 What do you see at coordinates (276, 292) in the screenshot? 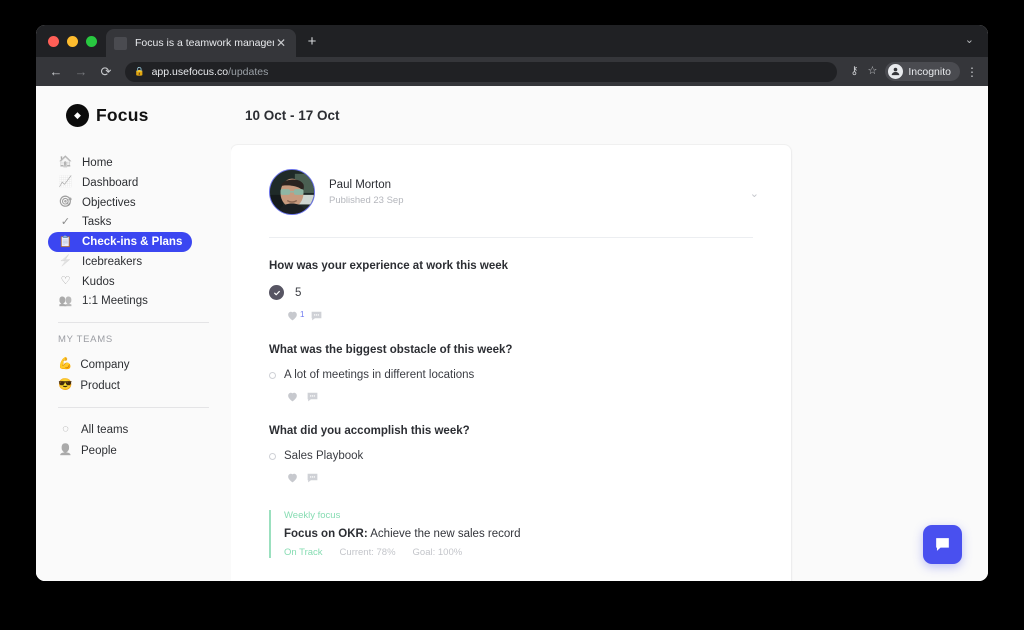
I see `check-badge-icon` at bounding box center [276, 292].